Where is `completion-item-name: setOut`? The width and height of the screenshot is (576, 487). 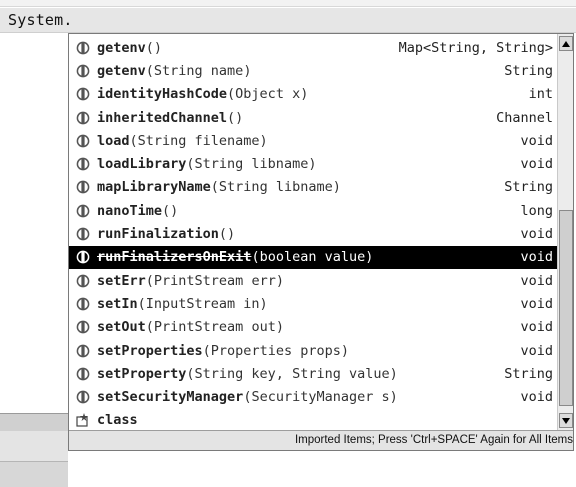
completion-item-name: setOut is located at coordinates (121, 327).